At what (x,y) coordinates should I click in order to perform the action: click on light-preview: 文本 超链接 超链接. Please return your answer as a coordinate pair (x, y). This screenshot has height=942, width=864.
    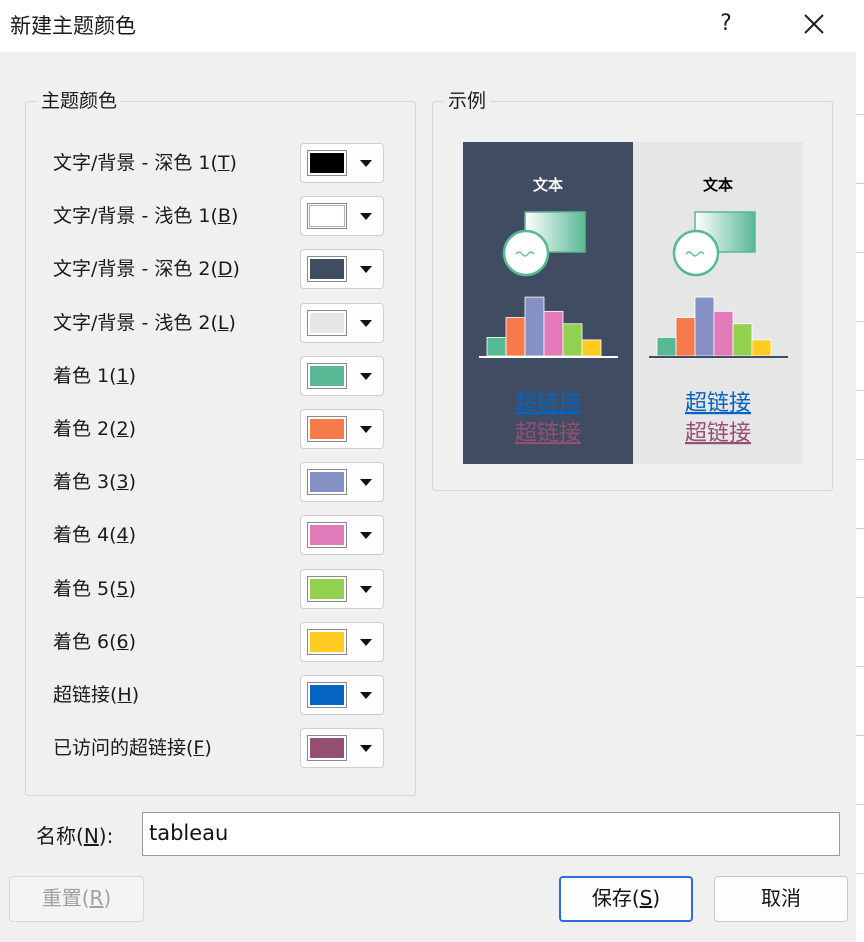
    Looking at the image, I should click on (718, 303).